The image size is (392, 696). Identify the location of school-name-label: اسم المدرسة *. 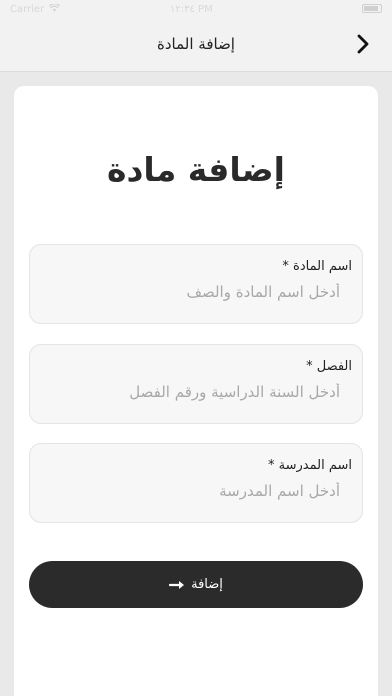
(310, 465).